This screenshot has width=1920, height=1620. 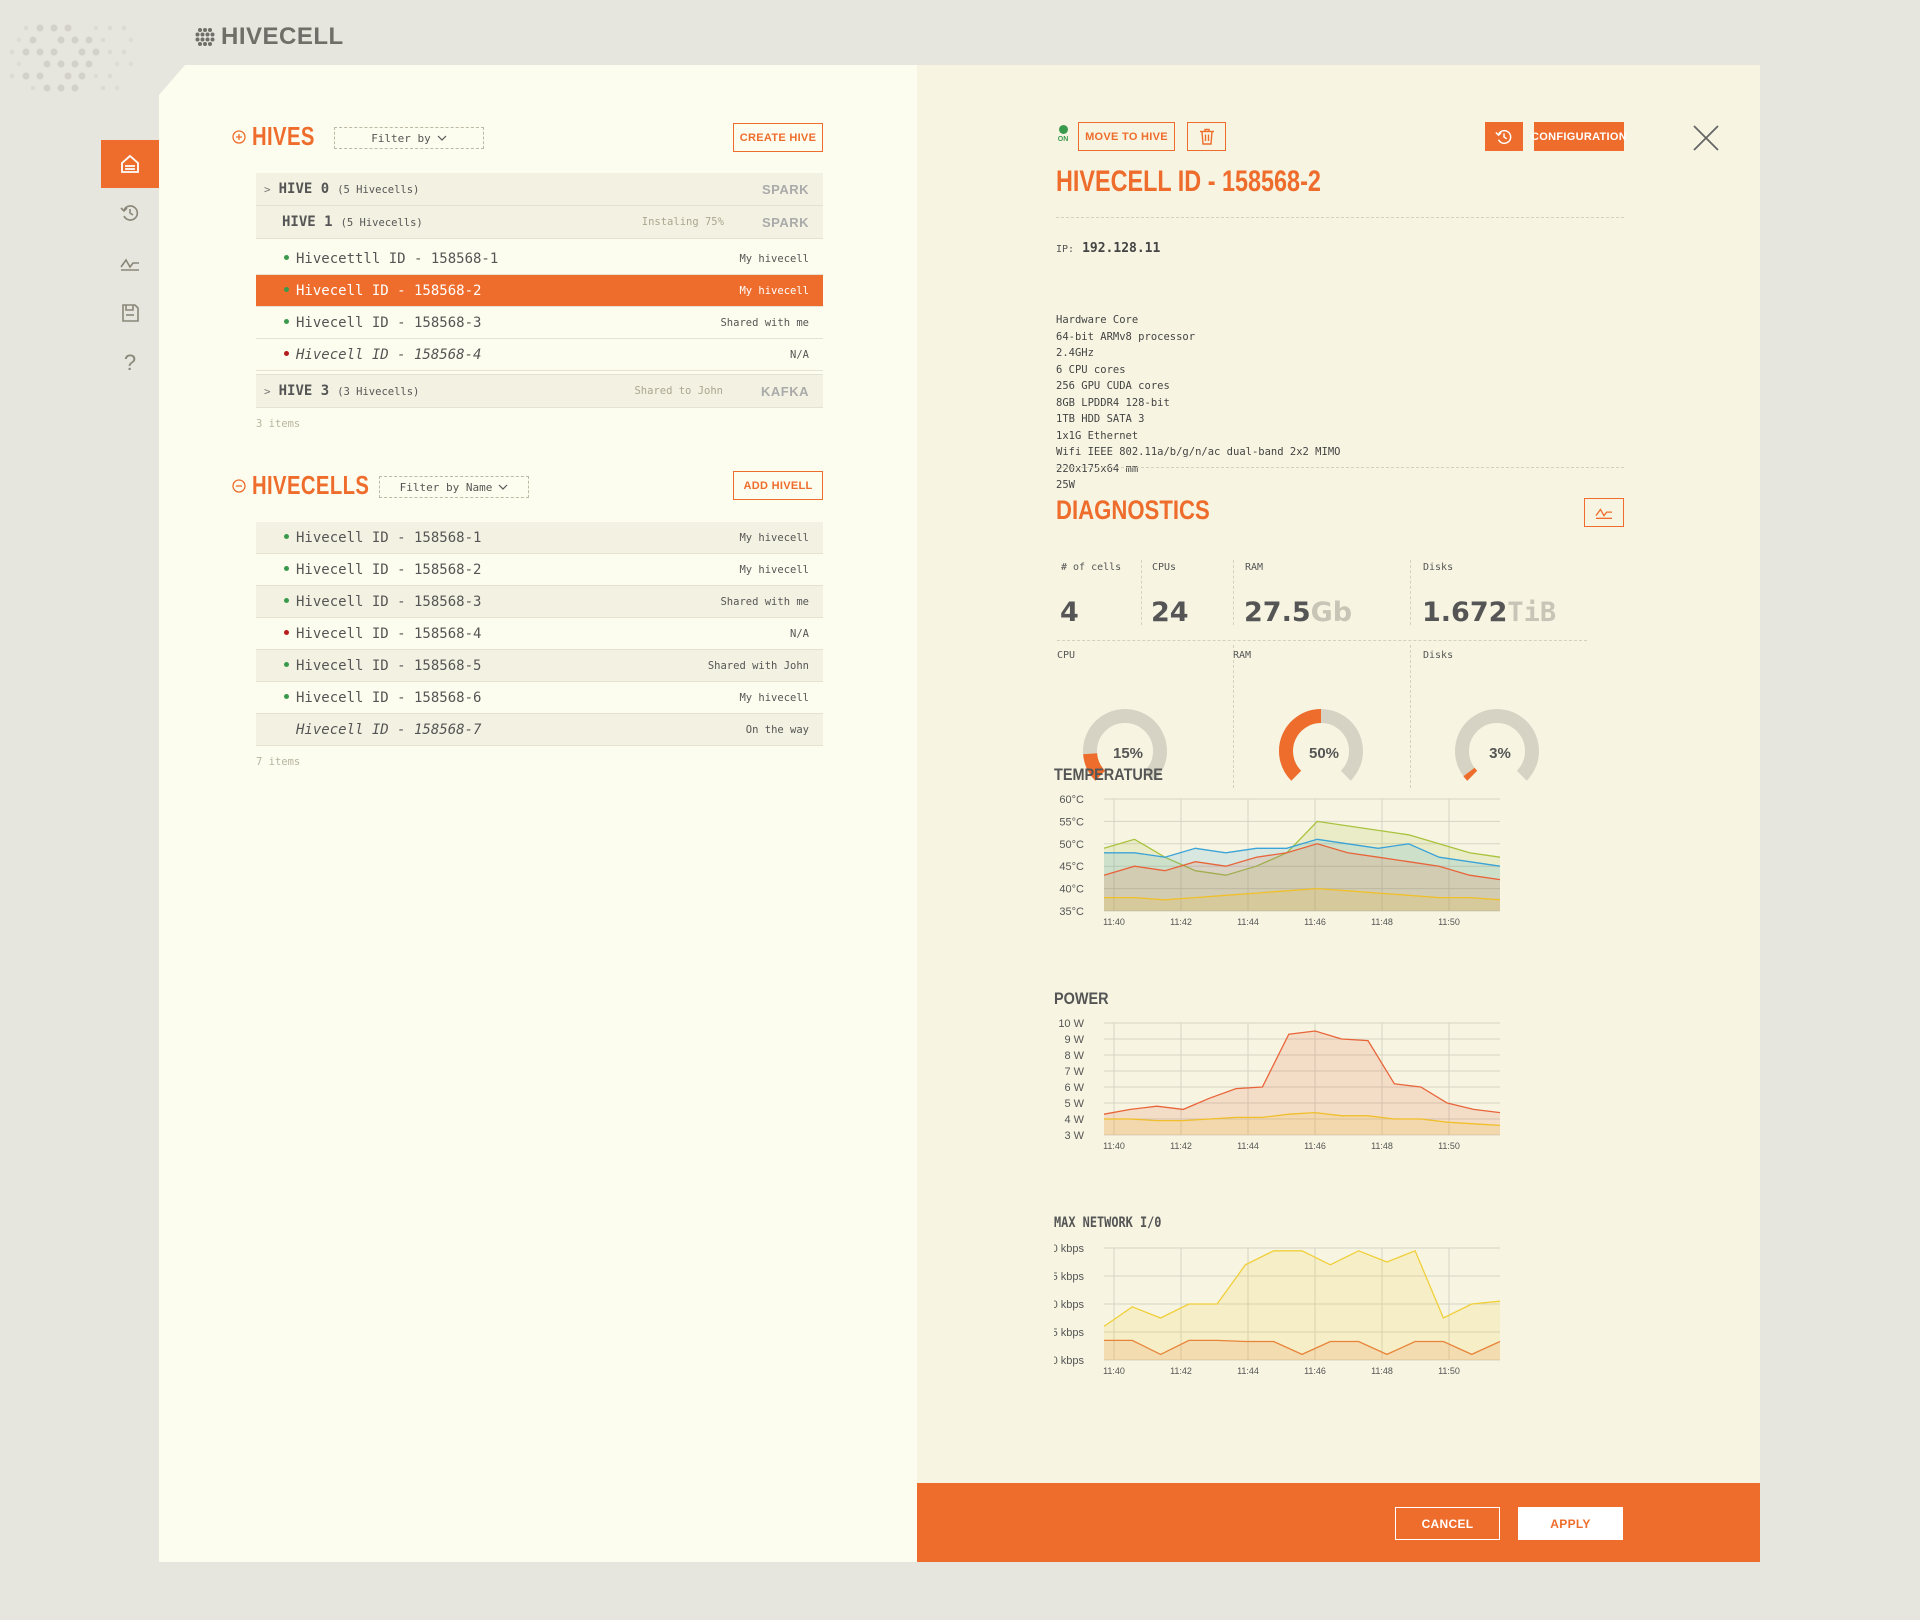 What do you see at coordinates (539, 222) in the screenshot?
I see `hive-row-1: HIVE 1 (5 Hivecells) Instaling 75% SPARK` at bounding box center [539, 222].